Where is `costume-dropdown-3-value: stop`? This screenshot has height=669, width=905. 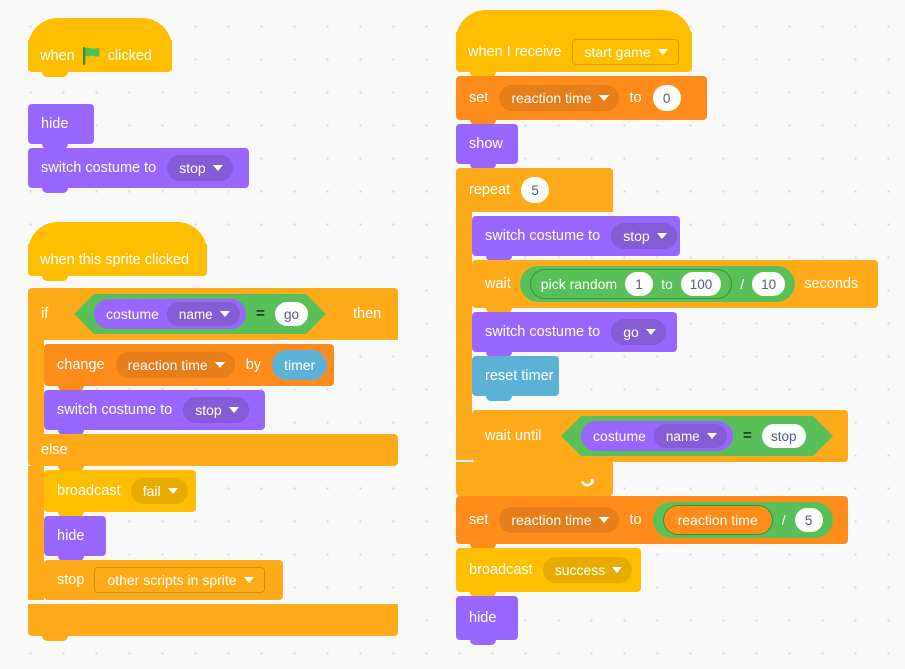
costume-dropdown-3-value: stop is located at coordinates (636, 236).